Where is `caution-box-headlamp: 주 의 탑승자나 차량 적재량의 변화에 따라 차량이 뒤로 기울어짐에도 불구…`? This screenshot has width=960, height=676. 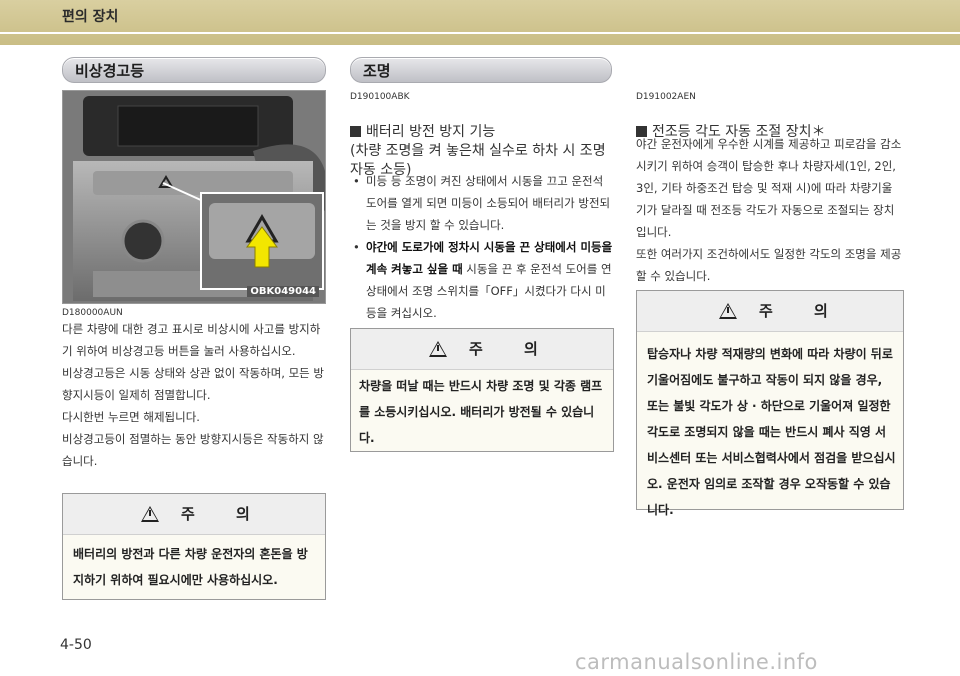
caution-box-headlamp: 주 의 탑승자나 차량 적재량의 변화에 따라 차량이 뒤로 기울어짐에도 불구… is located at coordinates (770, 403).